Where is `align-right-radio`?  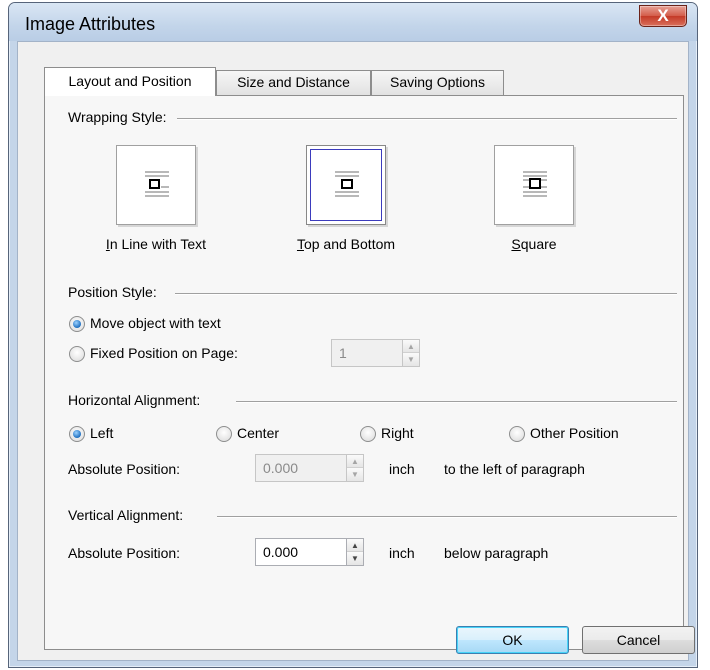
align-right-radio is located at coordinates (368, 434).